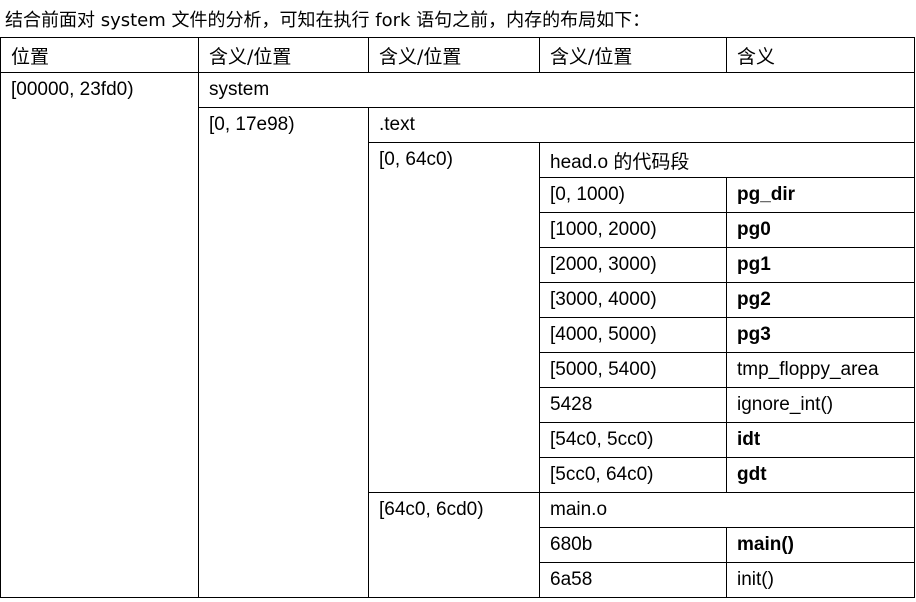 The width and height of the screenshot is (916, 602). What do you see at coordinates (820, 440) in the screenshot?
I see `entry-symbol: idt` at bounding box center [820, 440].